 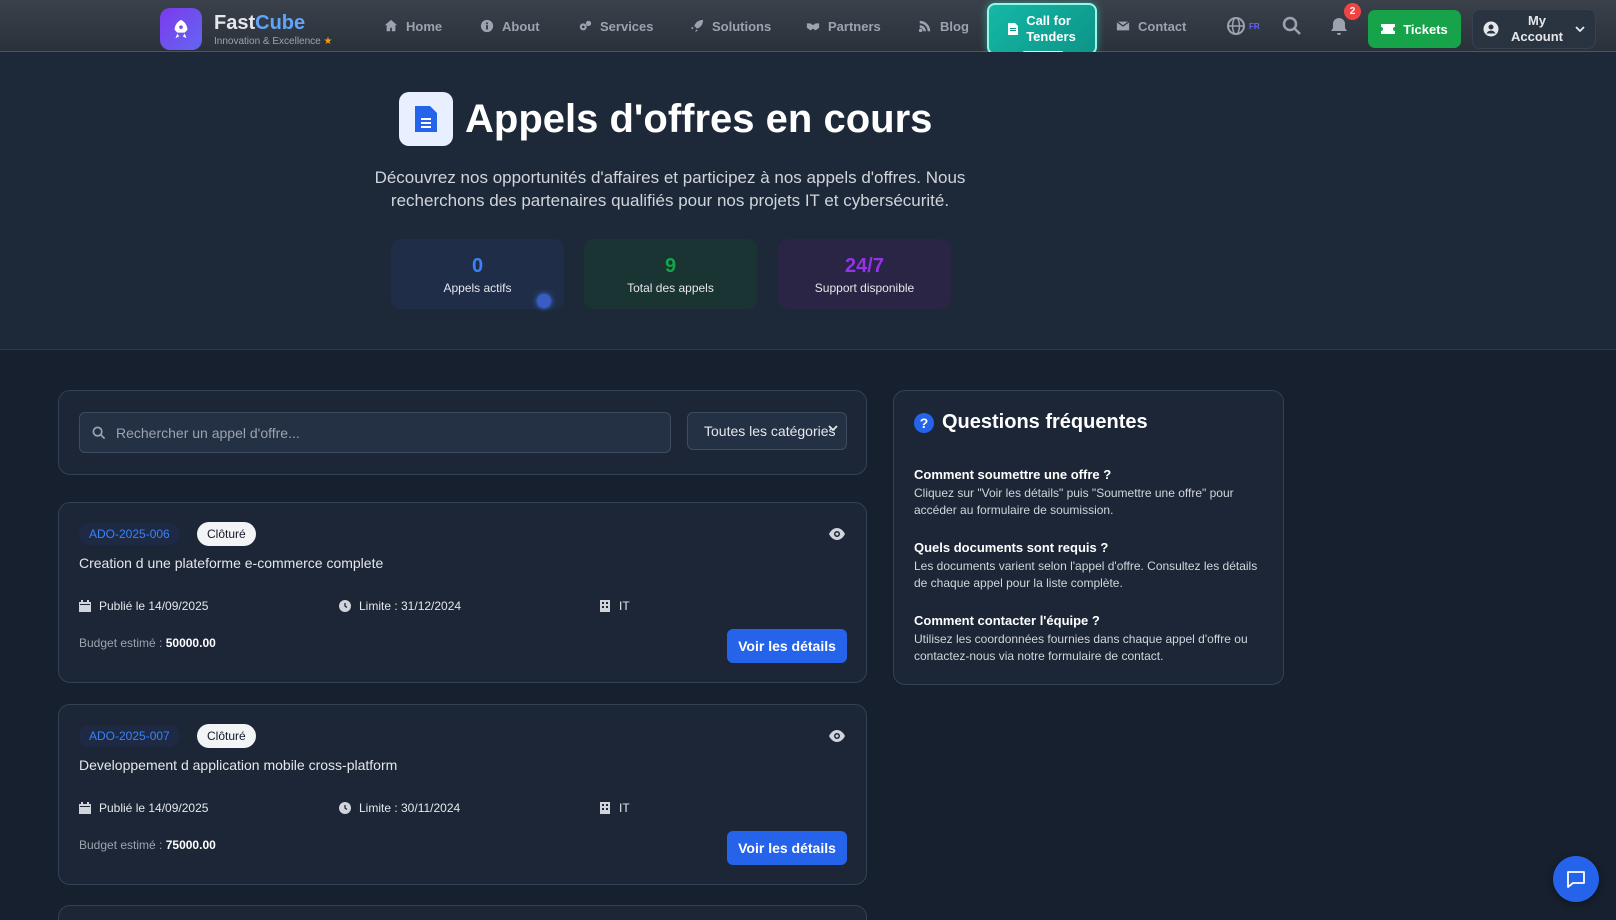 I want to click on user-circle-icon, so click(x=1491, y=29).